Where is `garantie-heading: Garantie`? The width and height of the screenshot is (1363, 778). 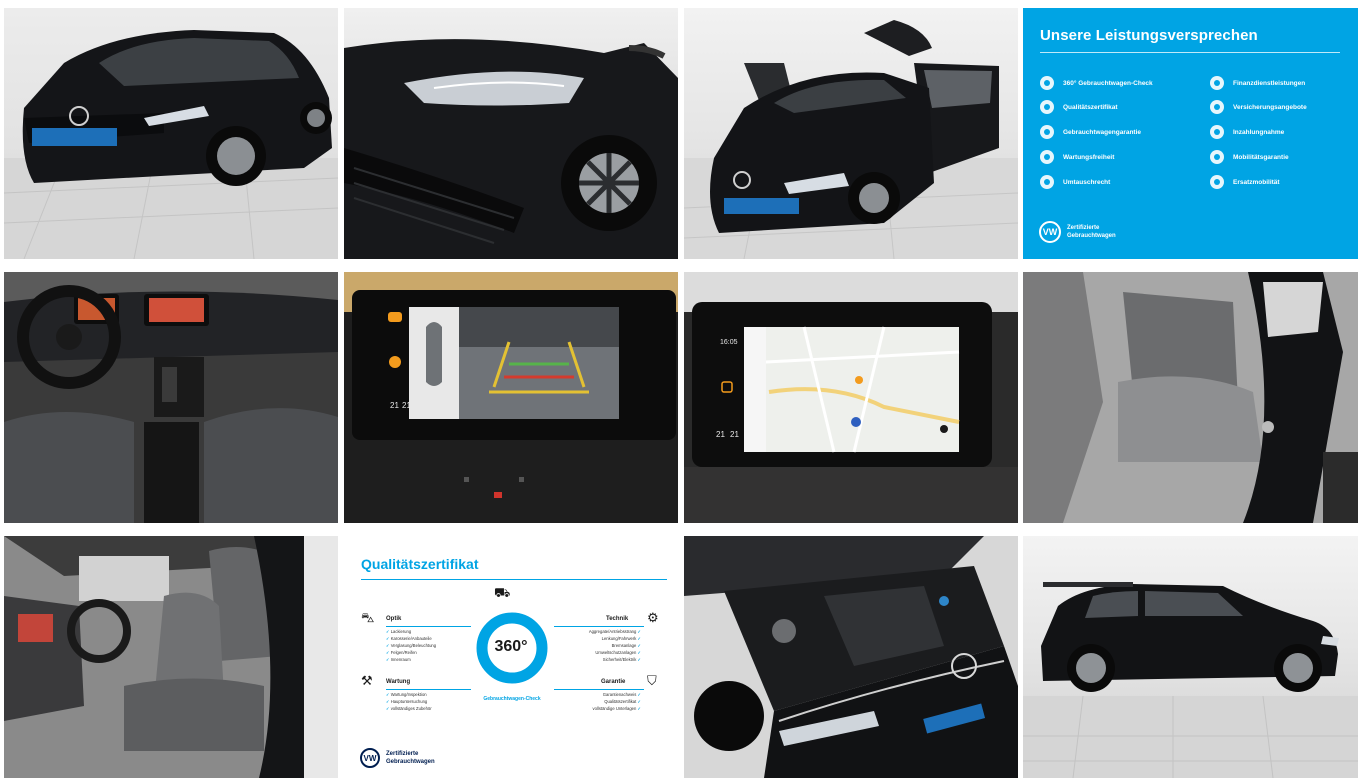
garantie-heading: Garantie is located at coordinates (613, 682).